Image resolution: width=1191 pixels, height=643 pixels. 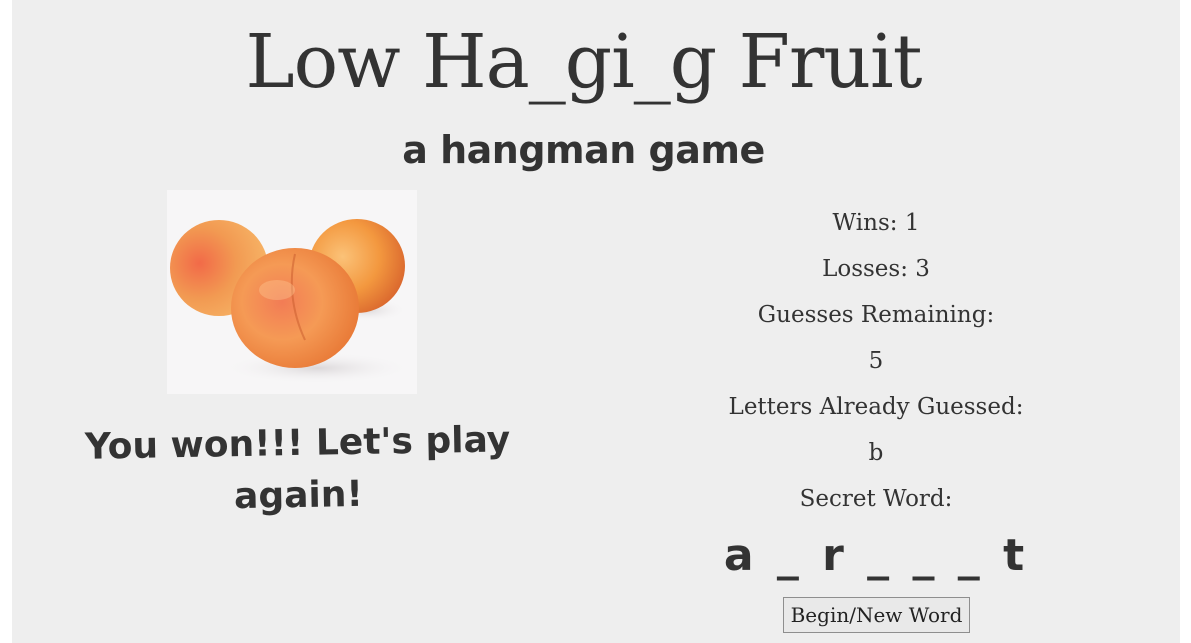 What do you see at coordinates (876, 615) in the screenshot?
I see `new-word-button: Begin/New Word` at bounding box center [876, 615].